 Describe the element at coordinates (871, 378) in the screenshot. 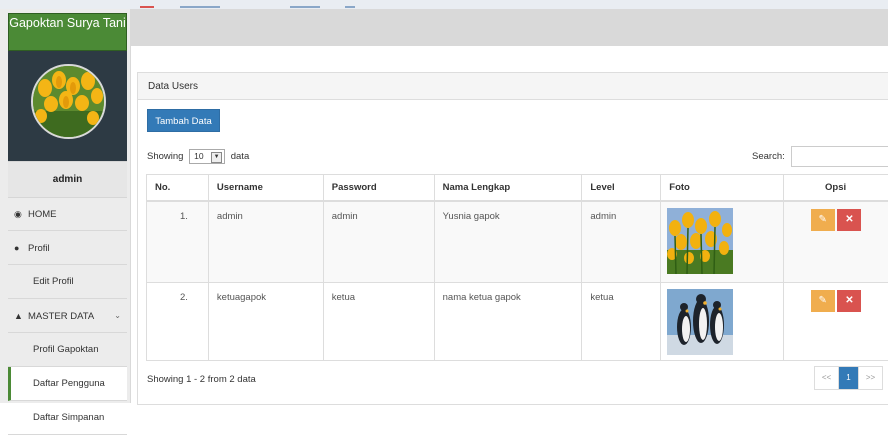

I see `pagination-next: >>` at that location.